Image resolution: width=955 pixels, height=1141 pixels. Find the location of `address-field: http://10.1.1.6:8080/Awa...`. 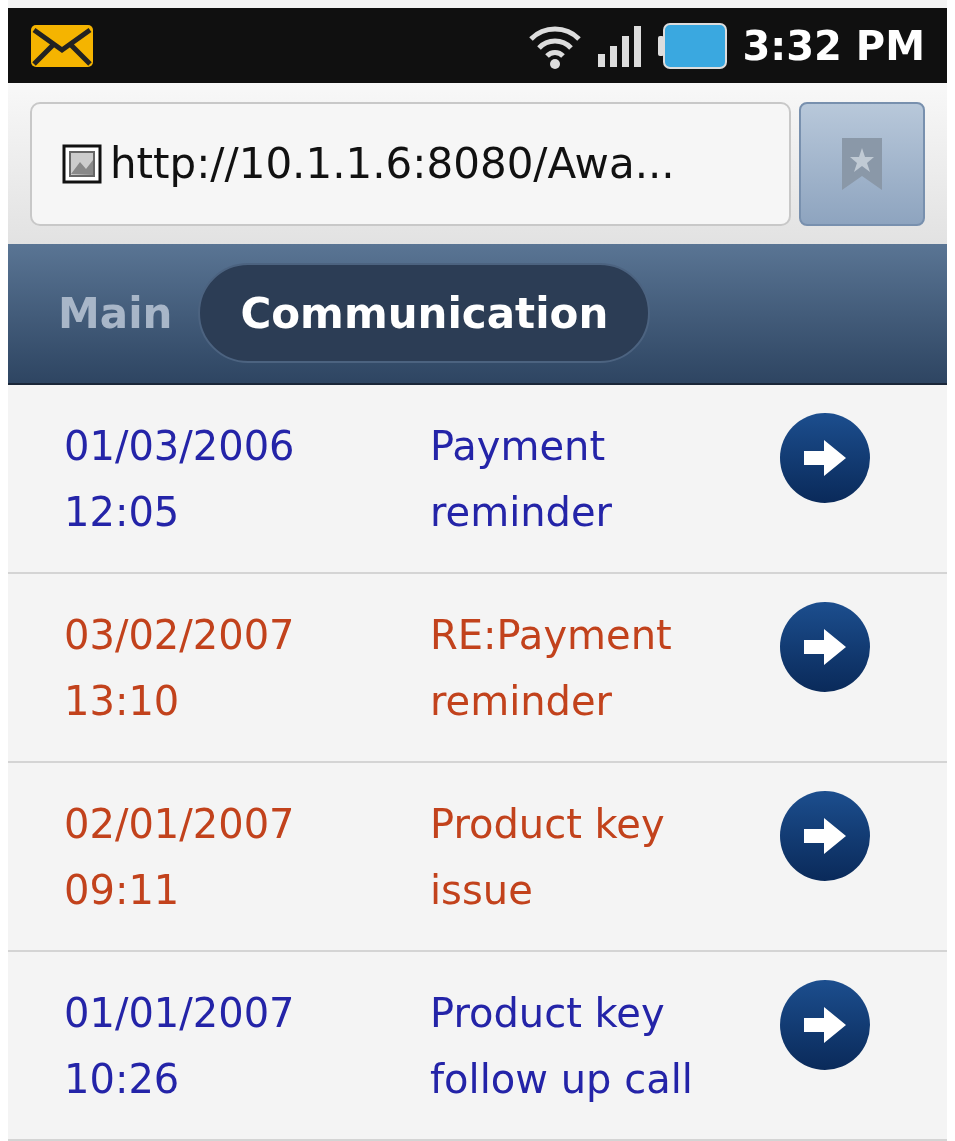

address-field: http://10.1.1.6:8080/Awa... is located at coordinates (410, 163).